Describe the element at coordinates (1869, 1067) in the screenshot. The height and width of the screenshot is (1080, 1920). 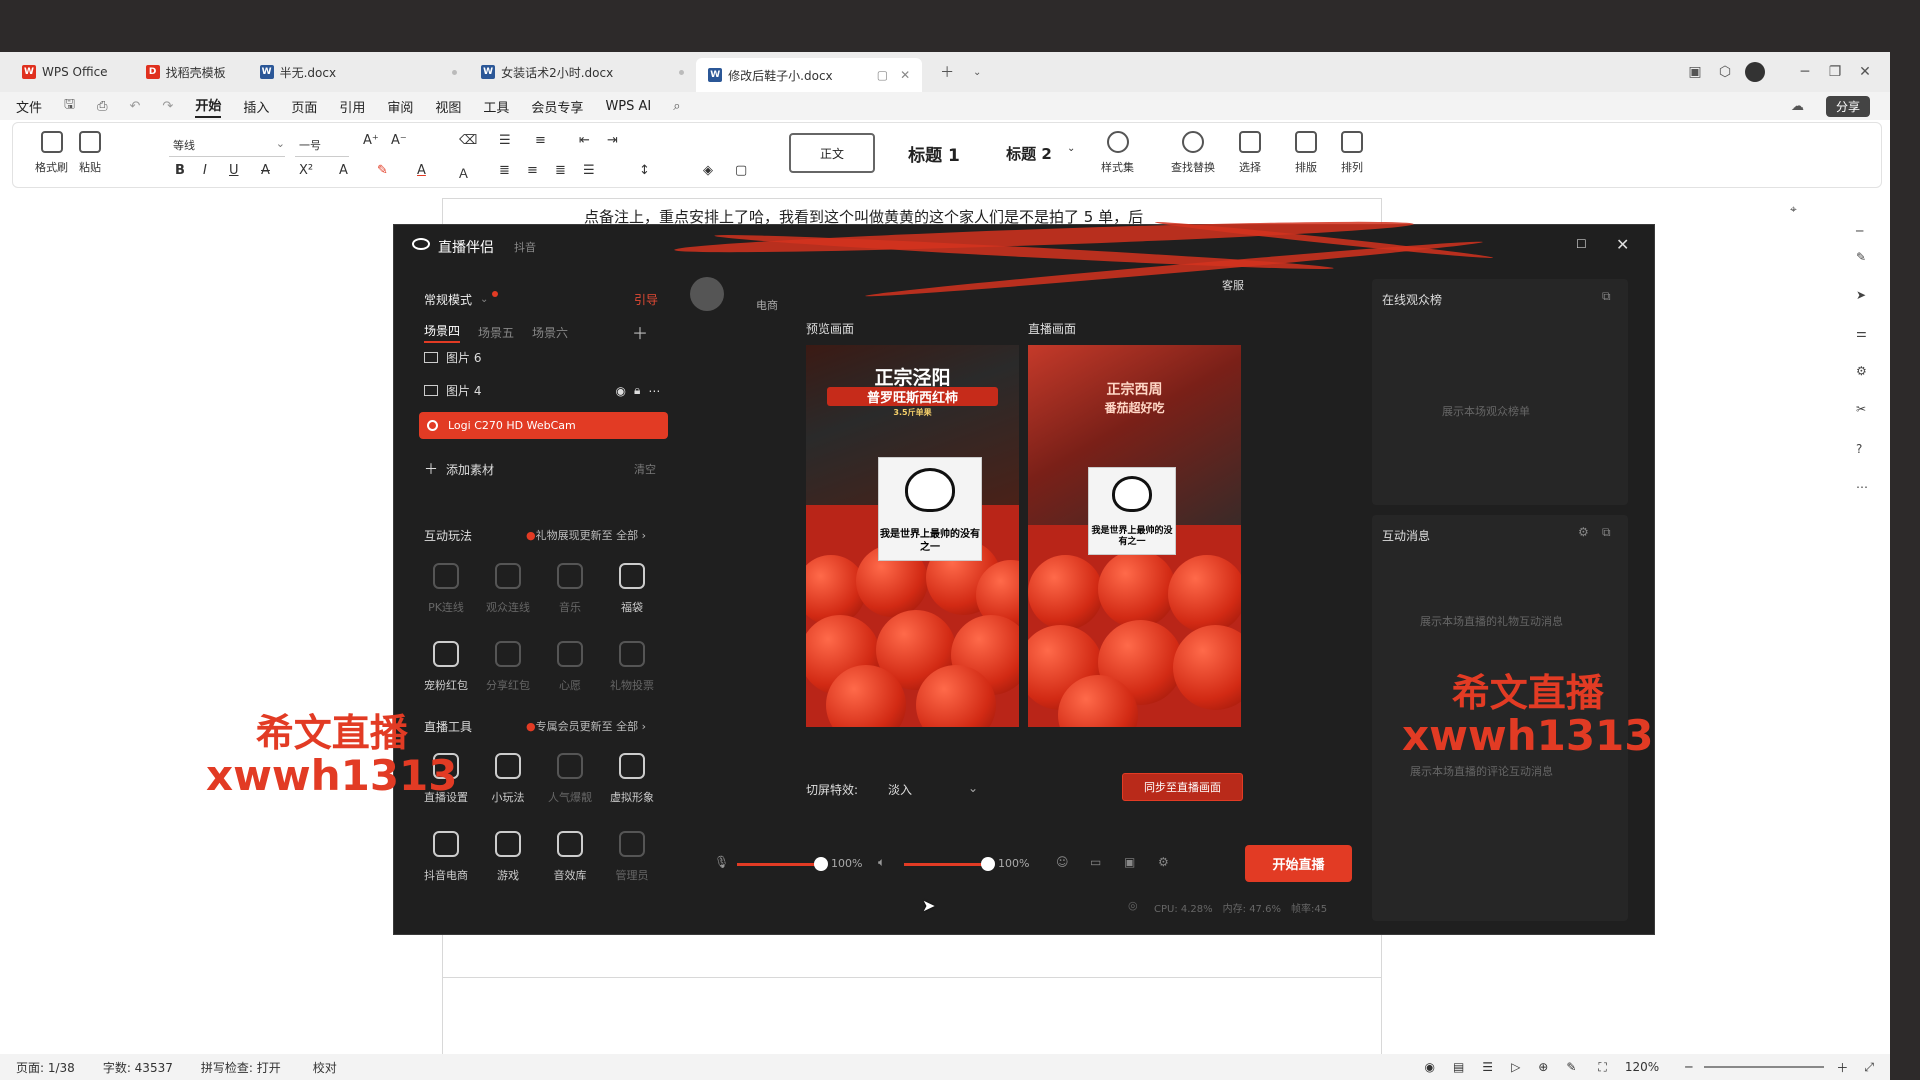
I see `fullscreen-icon: ⤢` at that location.